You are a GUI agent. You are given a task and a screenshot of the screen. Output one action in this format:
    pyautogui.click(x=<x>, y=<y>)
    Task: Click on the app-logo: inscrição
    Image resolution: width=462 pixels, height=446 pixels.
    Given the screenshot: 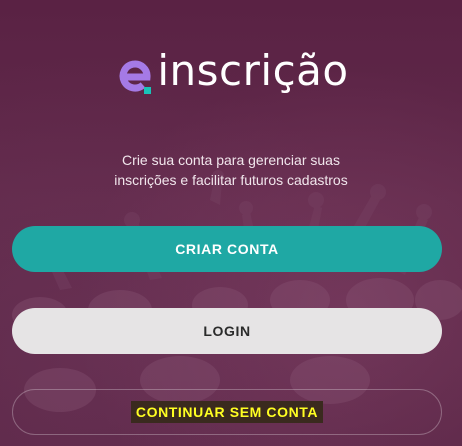 What is the action you would take?
    pyautogui.click(x=231, y=73)
    